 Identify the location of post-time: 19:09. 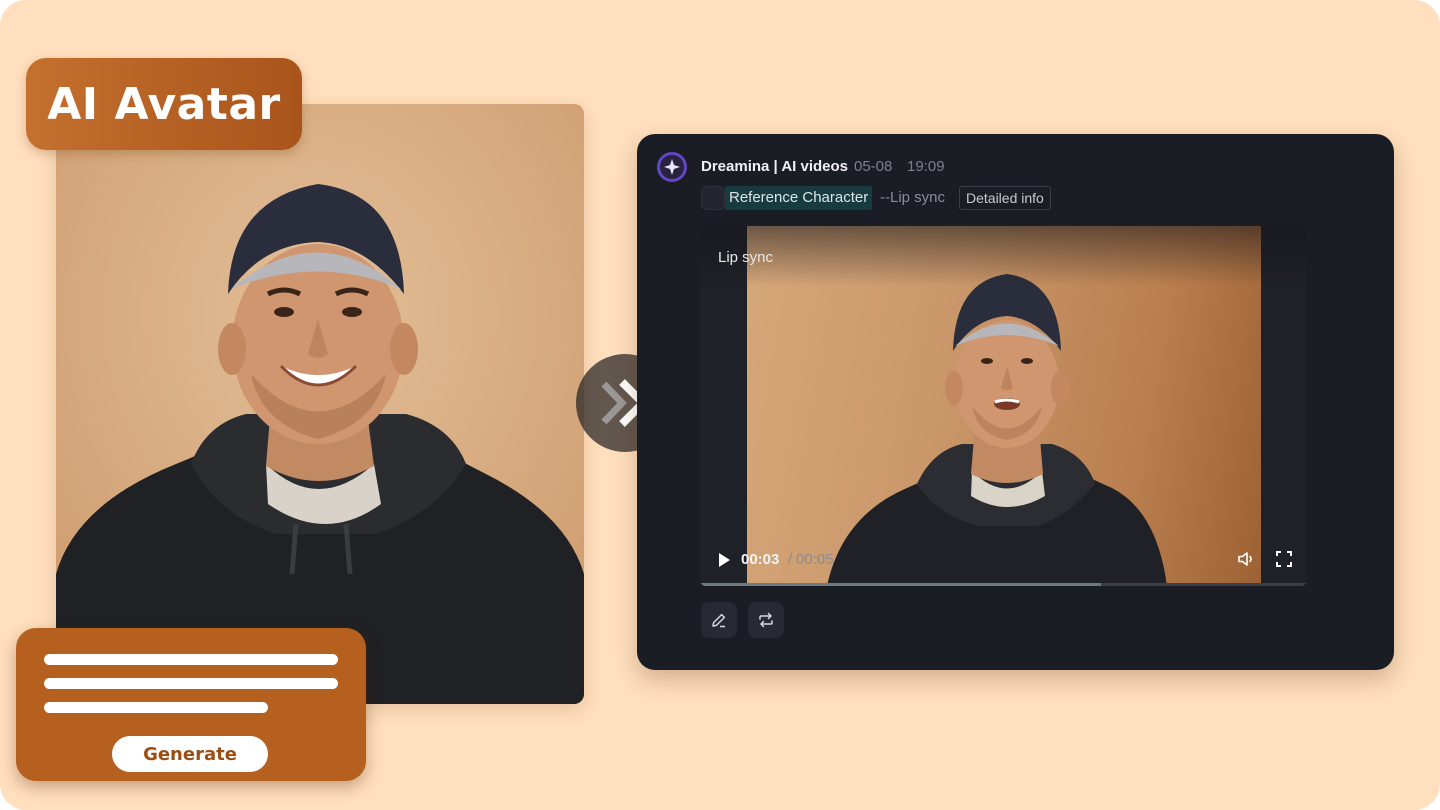
(926, 166).